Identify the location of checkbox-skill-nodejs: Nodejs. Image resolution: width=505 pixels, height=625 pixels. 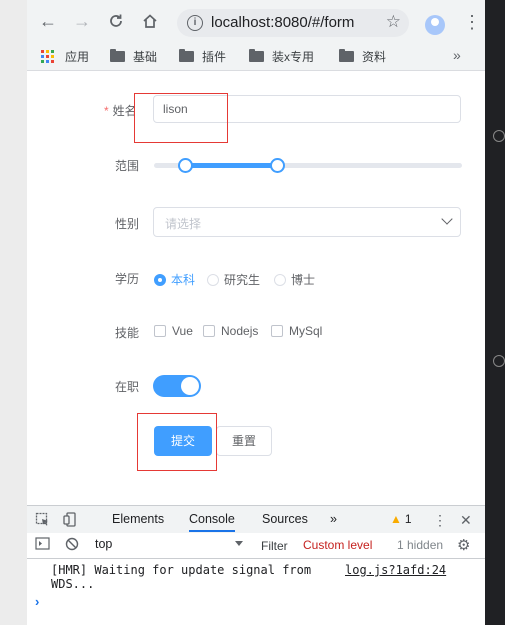
(230, 331).